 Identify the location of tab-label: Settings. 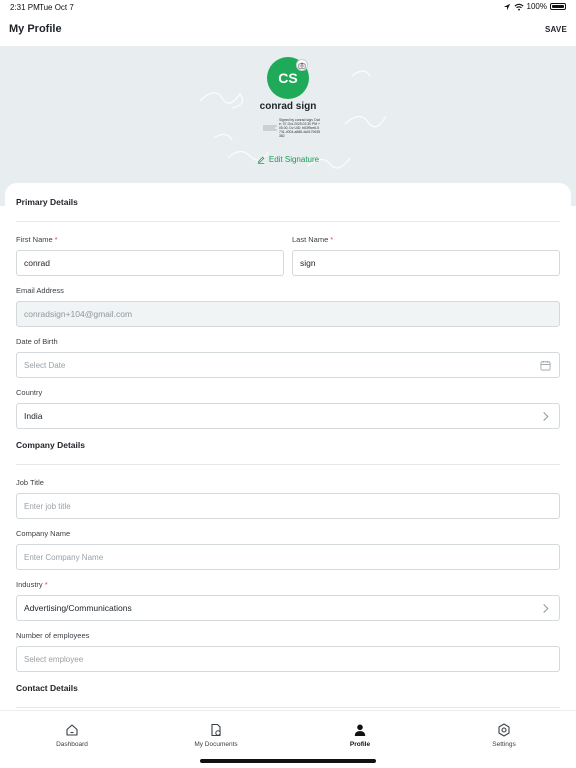
(504, 744).